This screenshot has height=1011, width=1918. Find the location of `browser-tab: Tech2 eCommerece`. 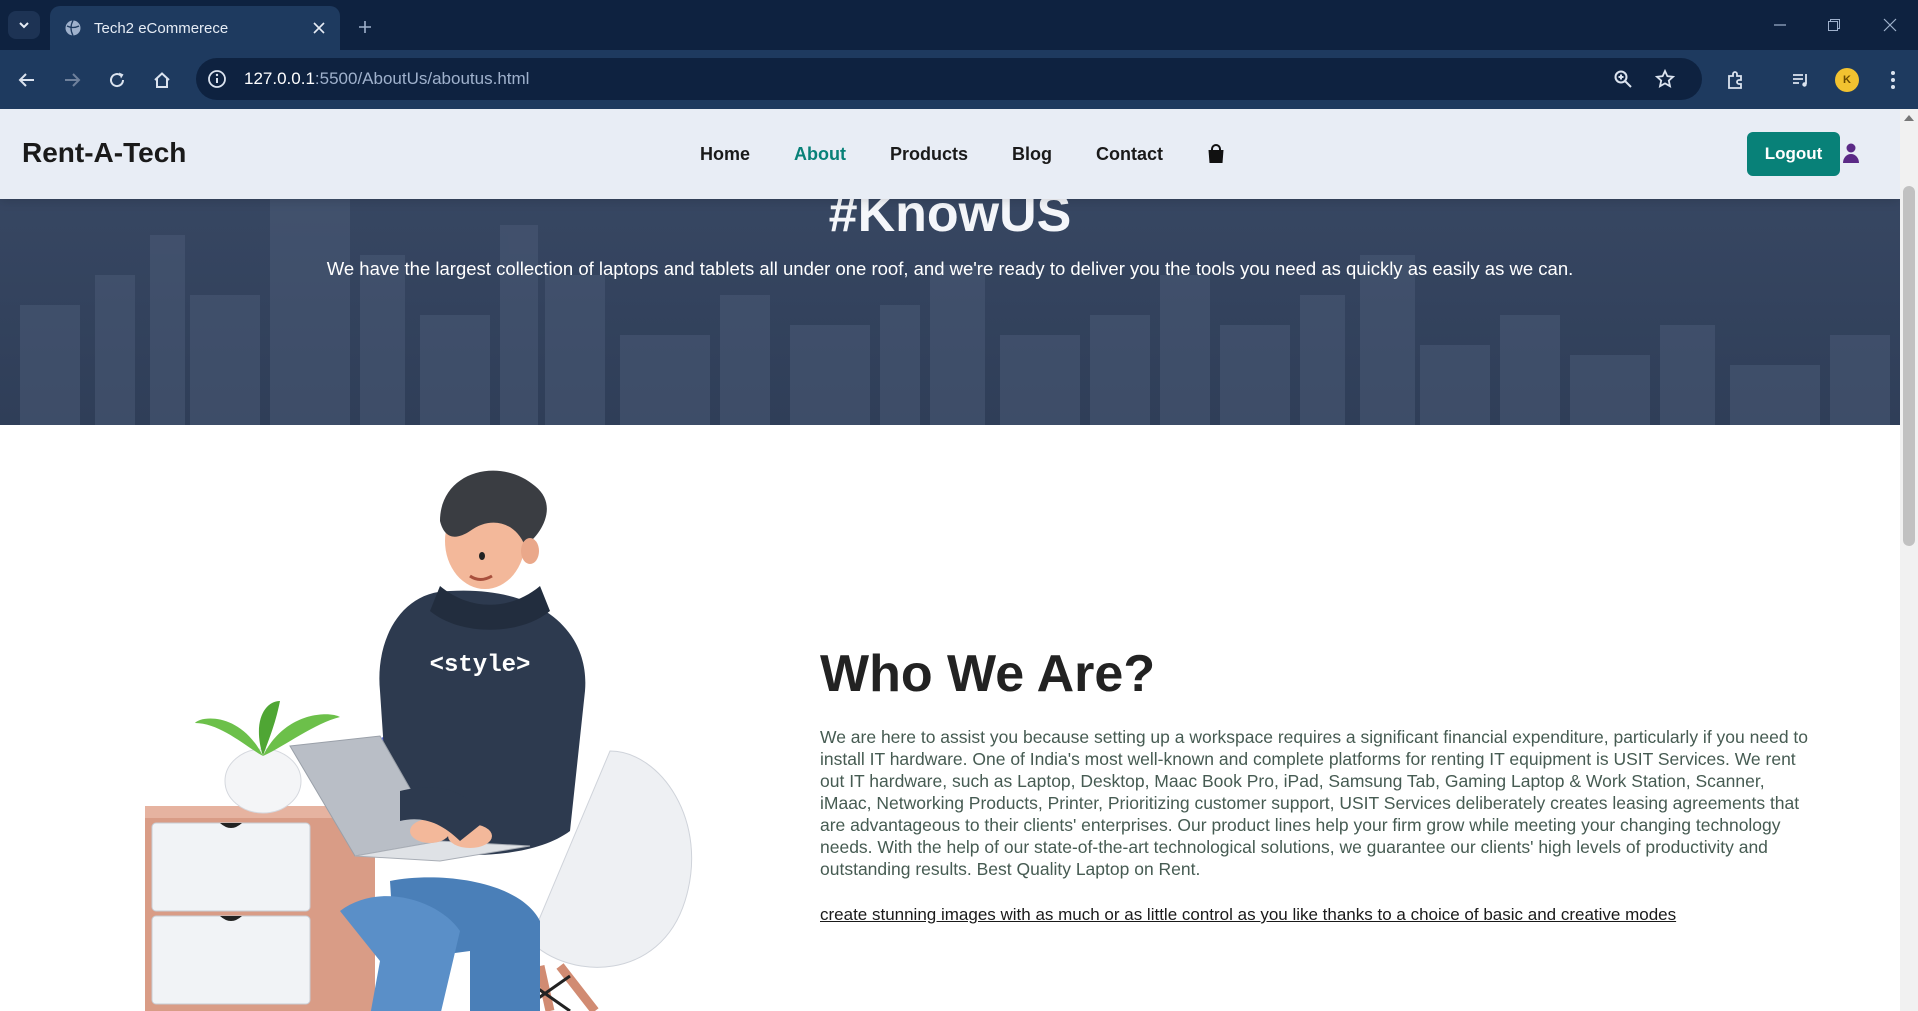

browser-tab: Tech2 eCommerece is located at coordinates (195, 28).